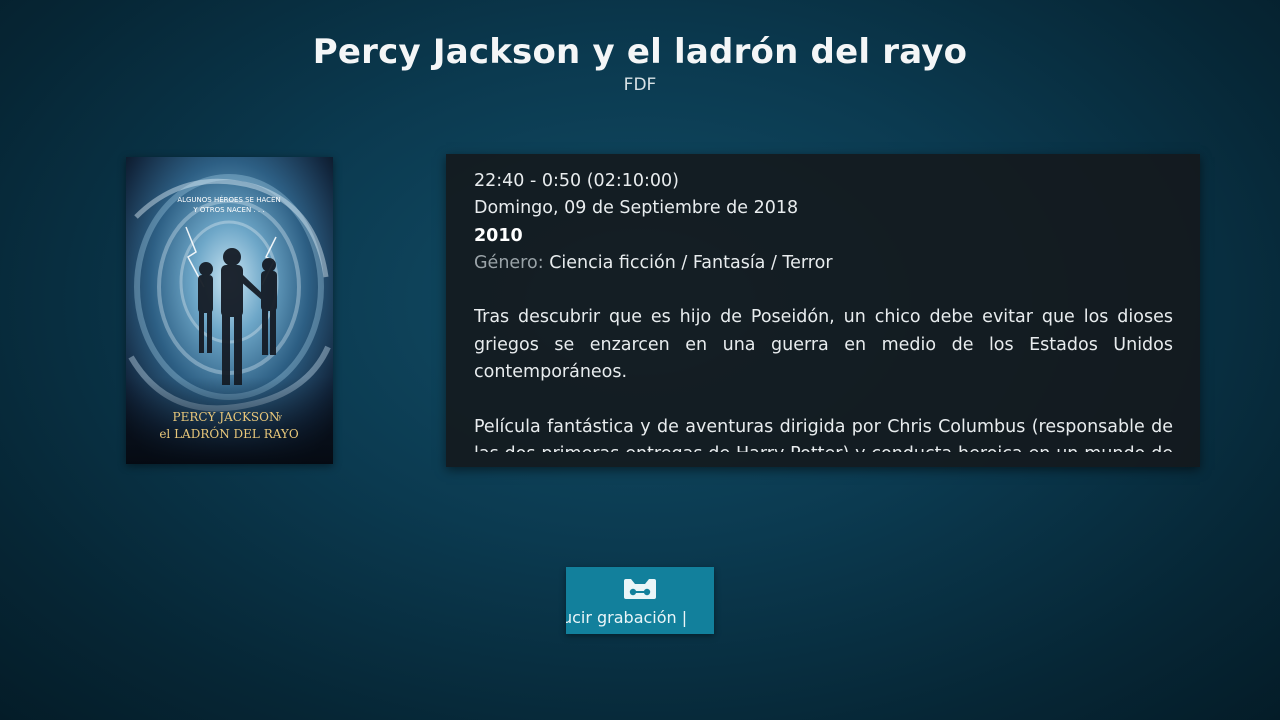 This screenshot has height=720, width=1280. Describe the element at coordinates (228, 210) in the screenshot. I see `poster-tagline-line2: Y OTROS NACEN . . .` at that location.